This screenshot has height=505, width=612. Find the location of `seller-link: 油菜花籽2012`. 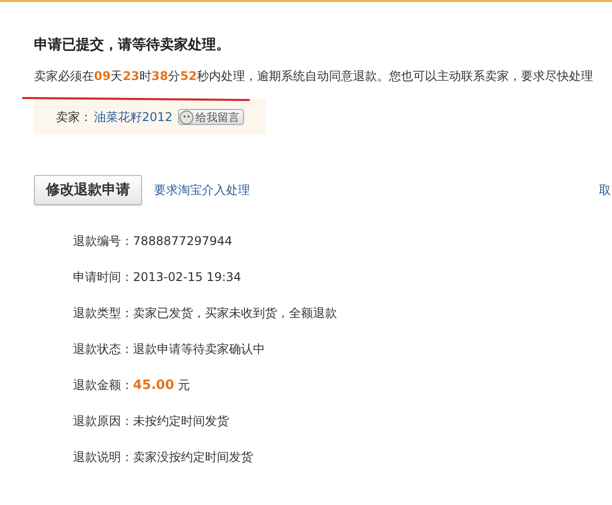

seller-link: 油菜花籽2012 is located at coordinates (133, 117).